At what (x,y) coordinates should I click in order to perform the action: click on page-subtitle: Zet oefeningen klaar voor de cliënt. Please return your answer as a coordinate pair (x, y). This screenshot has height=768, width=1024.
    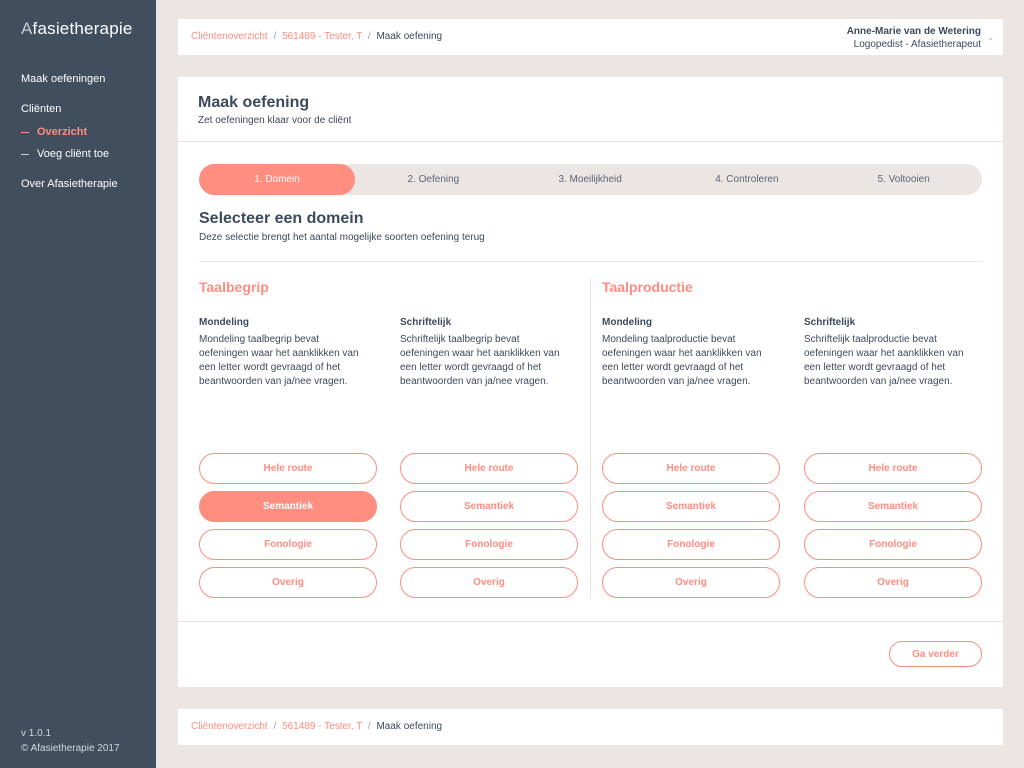
    Looking at the image, I should click on (275, 120).